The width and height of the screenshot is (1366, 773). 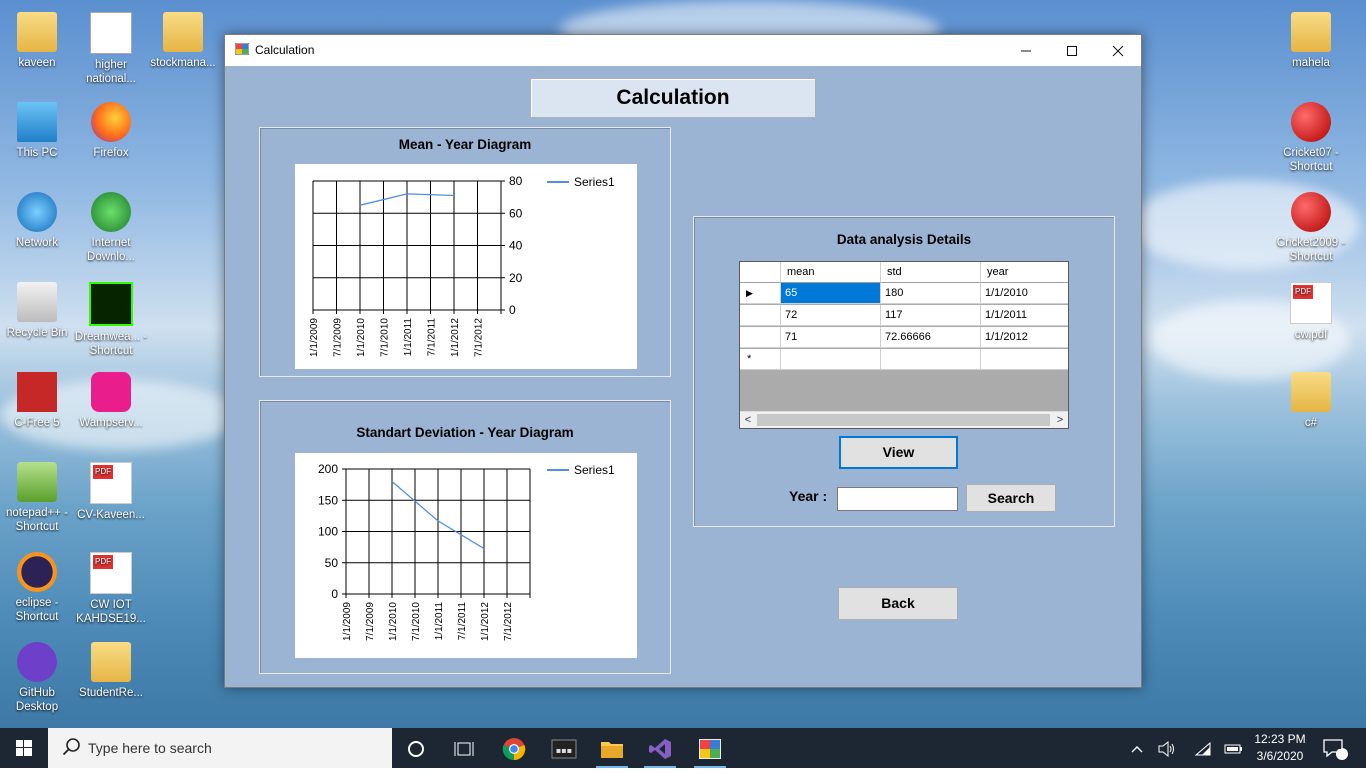 What do you see at coordinates (1060, 420) in the screenshot?
I see `scroll-right-icon: >` at bounding box center [1060, 420].